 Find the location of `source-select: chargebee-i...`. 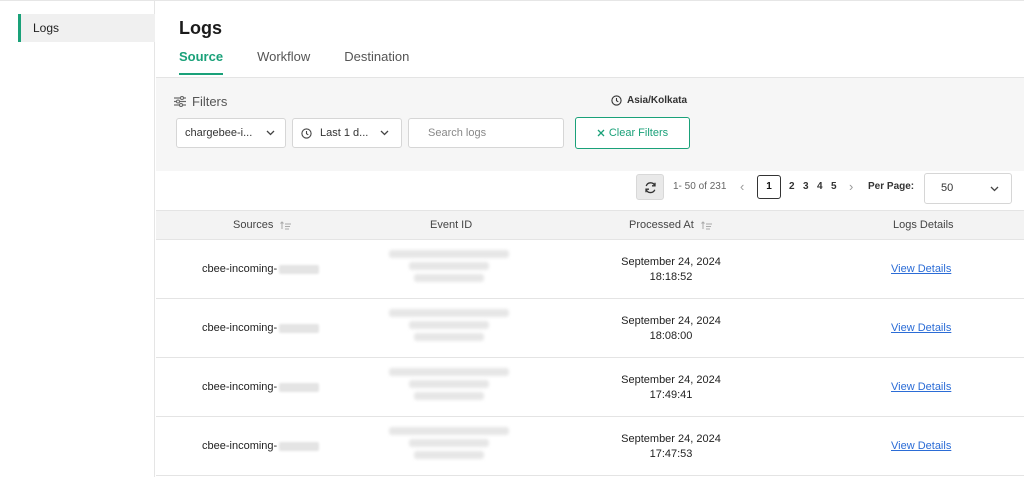

source-select: chargebee-i... is located at coordinates (231, 133).